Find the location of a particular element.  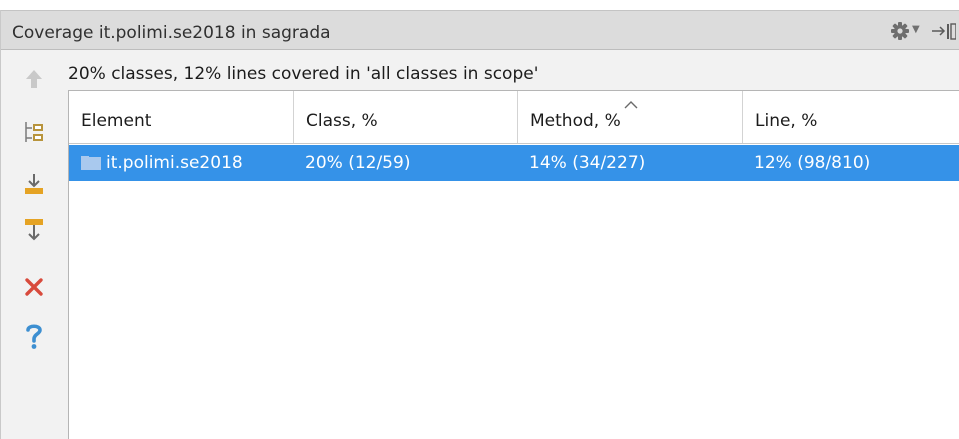

help-icon is located at coordinates (34, 336).